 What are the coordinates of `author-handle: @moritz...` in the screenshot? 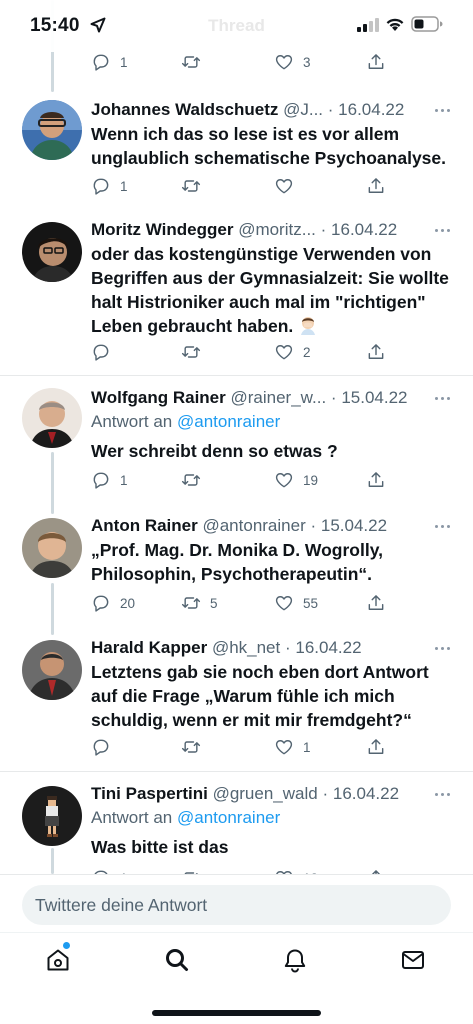 It's located at (277, 229).